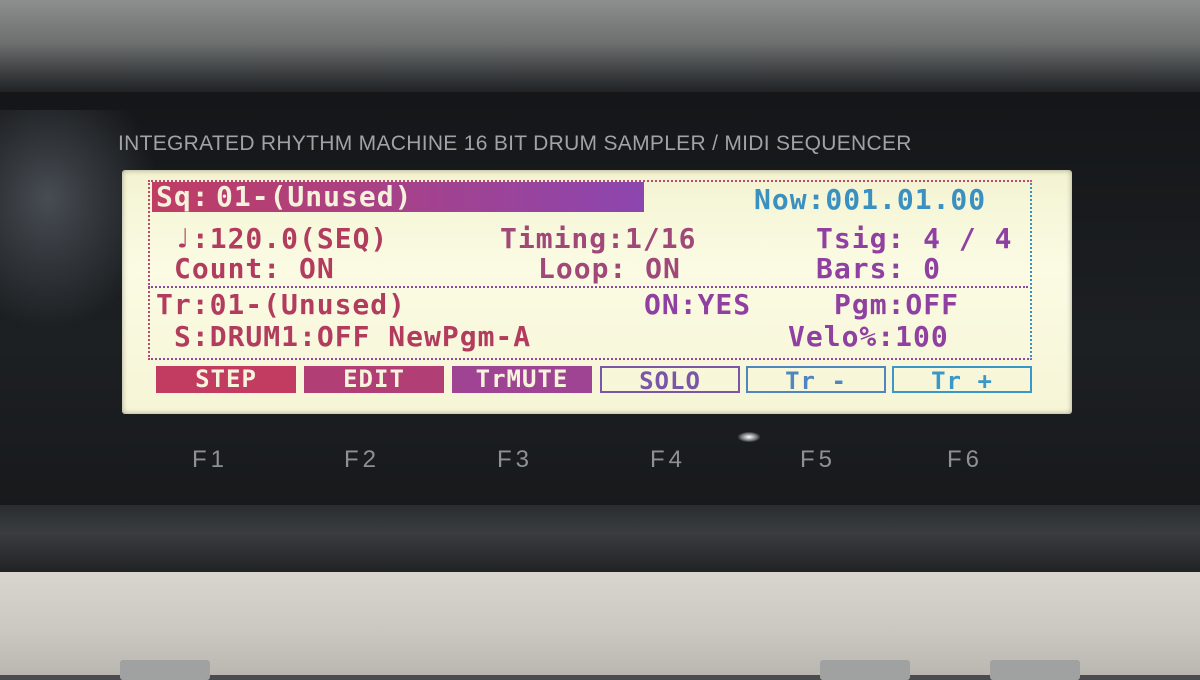 Image resolution: width=1200 pixels, height=680 pixels. Describe the element at coordinates (362, 459) in the screenshot. I see `f2-label: F2` at that location.